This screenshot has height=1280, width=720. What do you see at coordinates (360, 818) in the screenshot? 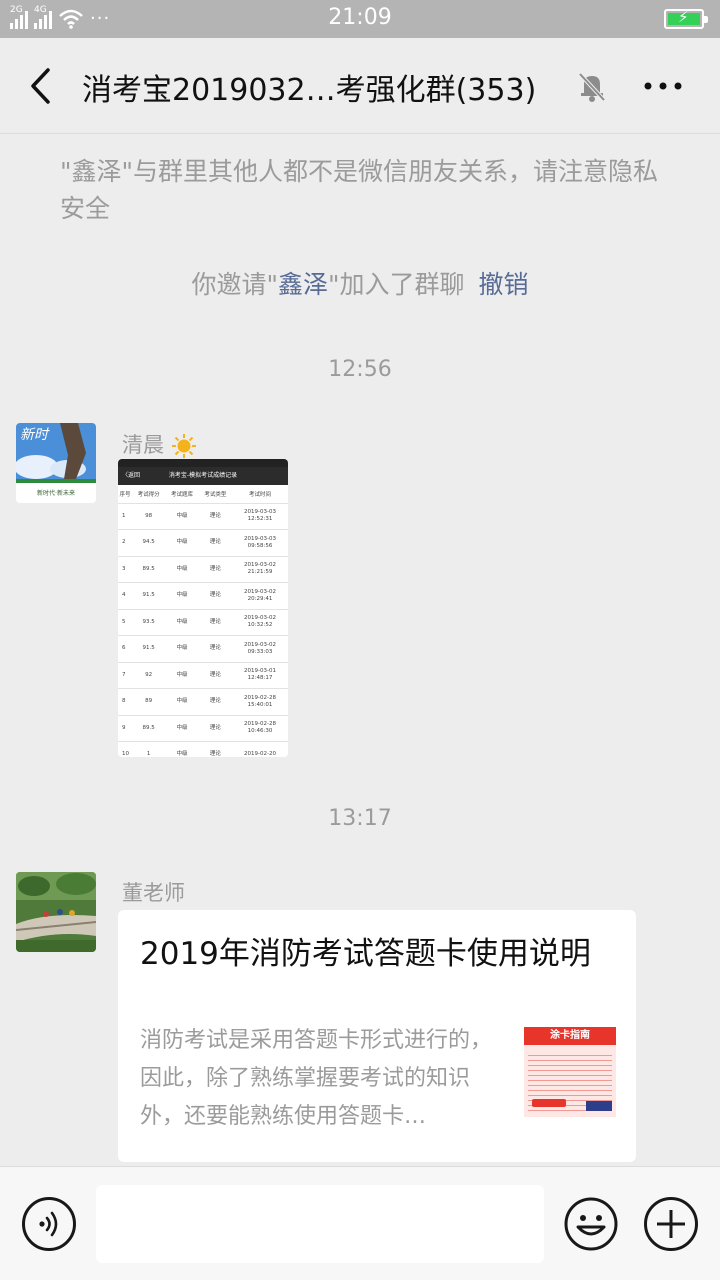
I see `message-timestamp: 13:17` at bounding box center [360, 818].